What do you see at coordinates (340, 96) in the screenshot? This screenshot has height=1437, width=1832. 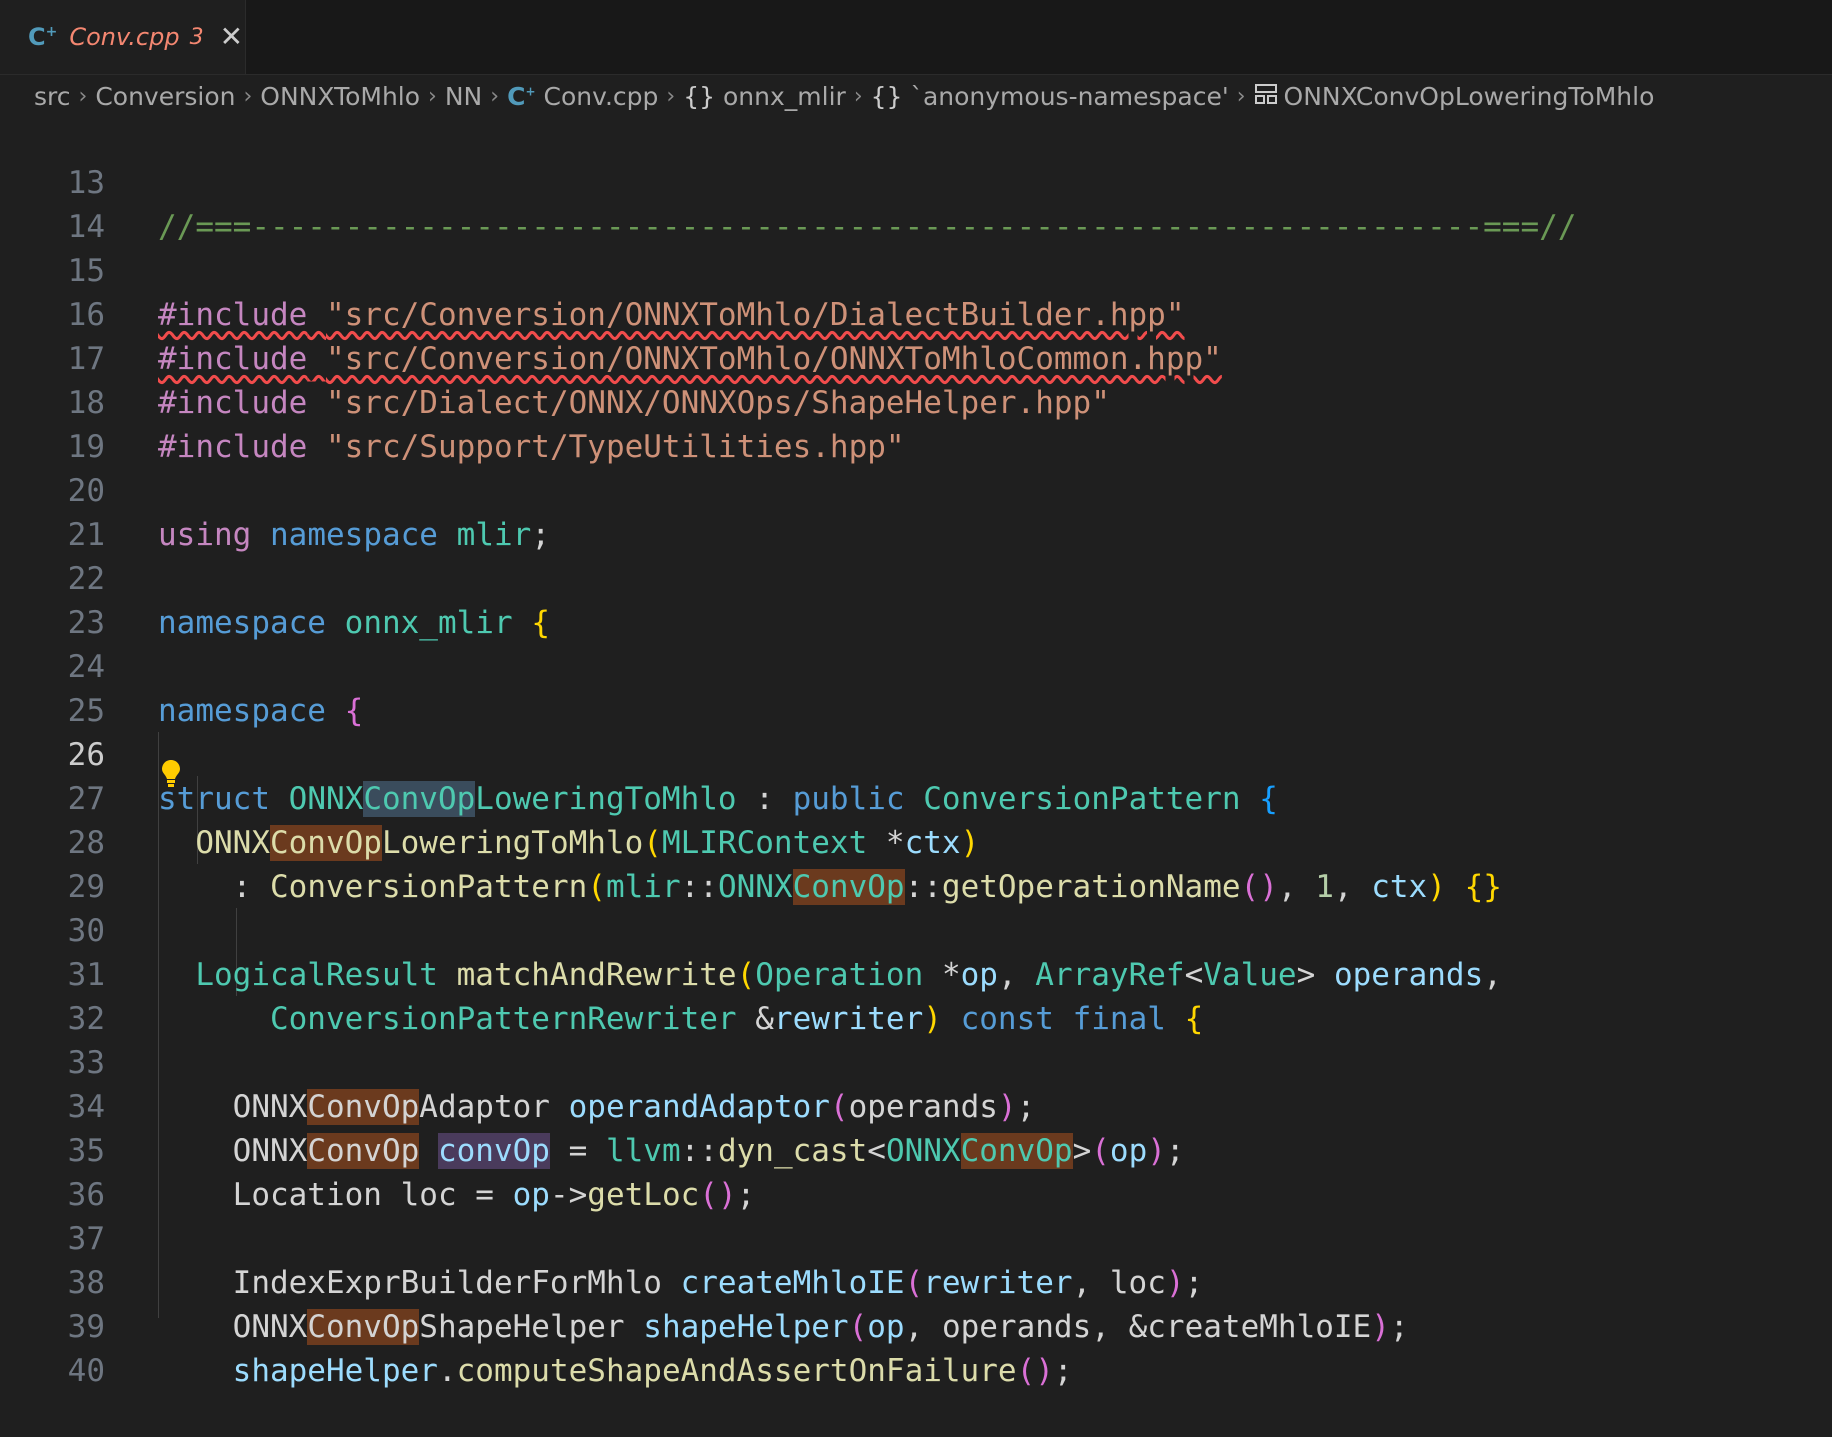 I see `breadcrumb-onnxtomhlo: ONNXToMhlo` at bounding box center [340, 96].